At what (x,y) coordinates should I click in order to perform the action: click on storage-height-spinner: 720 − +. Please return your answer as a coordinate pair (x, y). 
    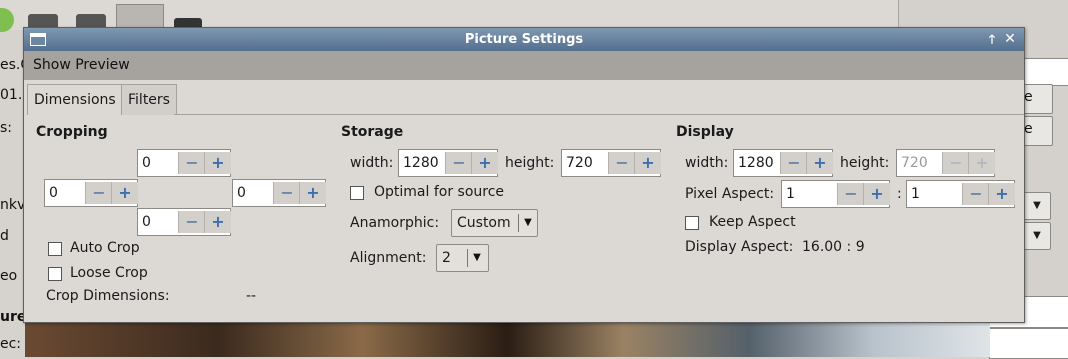
    Looking at the image, I should click on (611, 163).